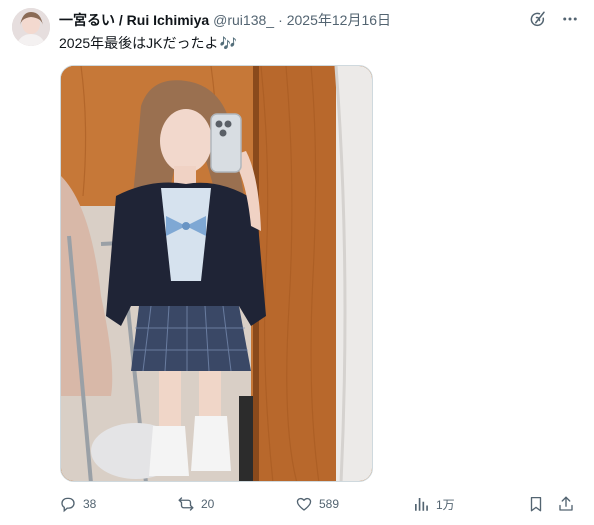 This screenshot has width=594, height=525. What do you see at coordinates (304, 504) in the screenshot?
I see `heart-icon` at bounding box center [304, 504].